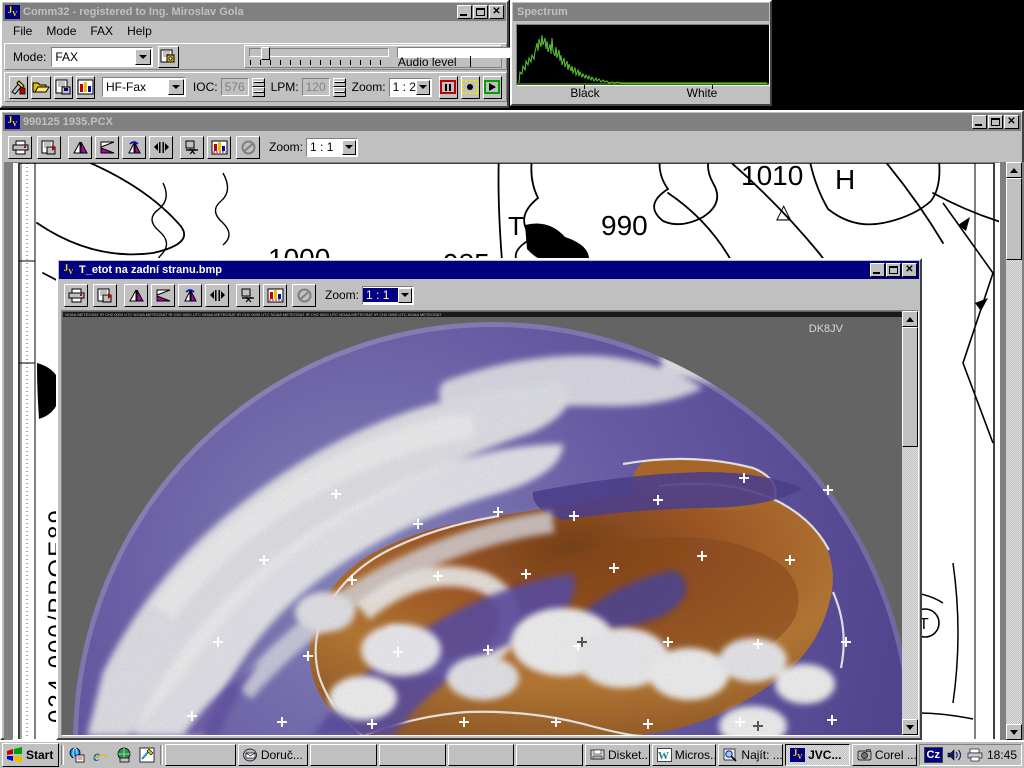  What do you see at coordinates (955, 755) in the screenshot?
I see `volume-icon` at bounding box center [955, 755].